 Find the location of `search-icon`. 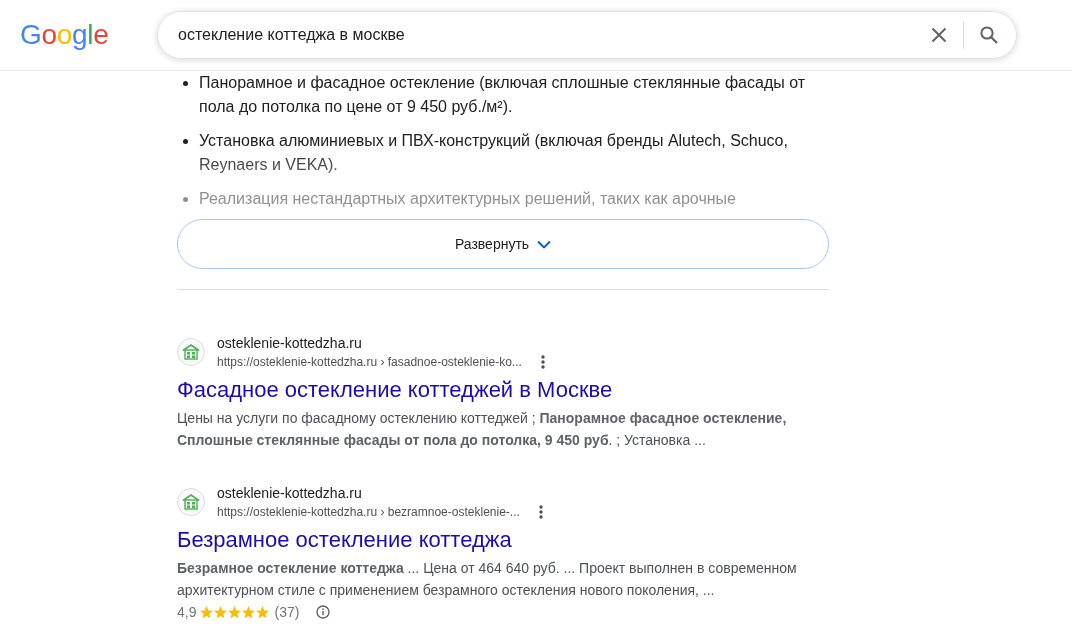

search-icon is located at coordinates (989, 35).